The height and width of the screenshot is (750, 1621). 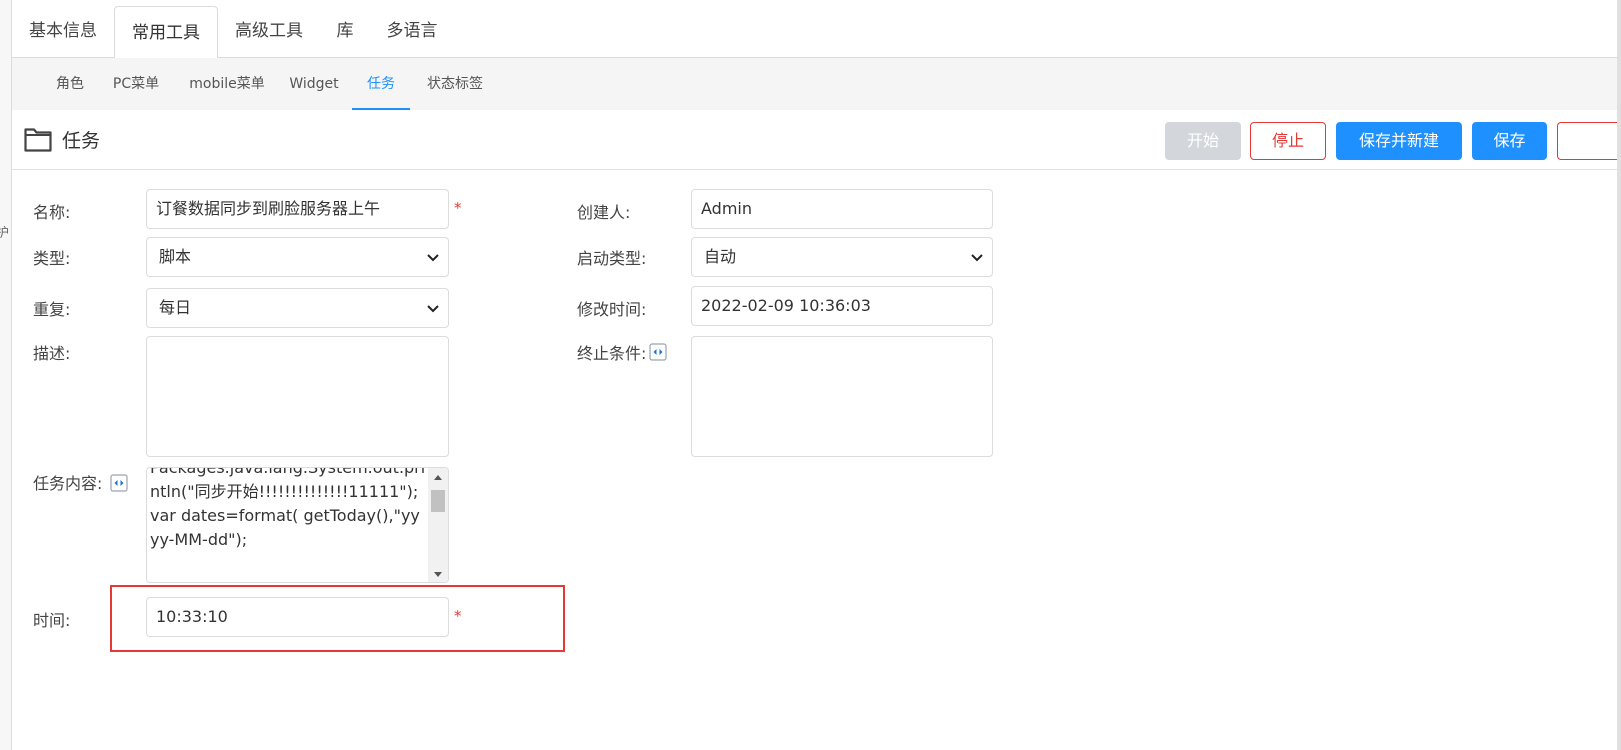 I want to click on creator-label: 创建人:, so click(x=604, y=212).